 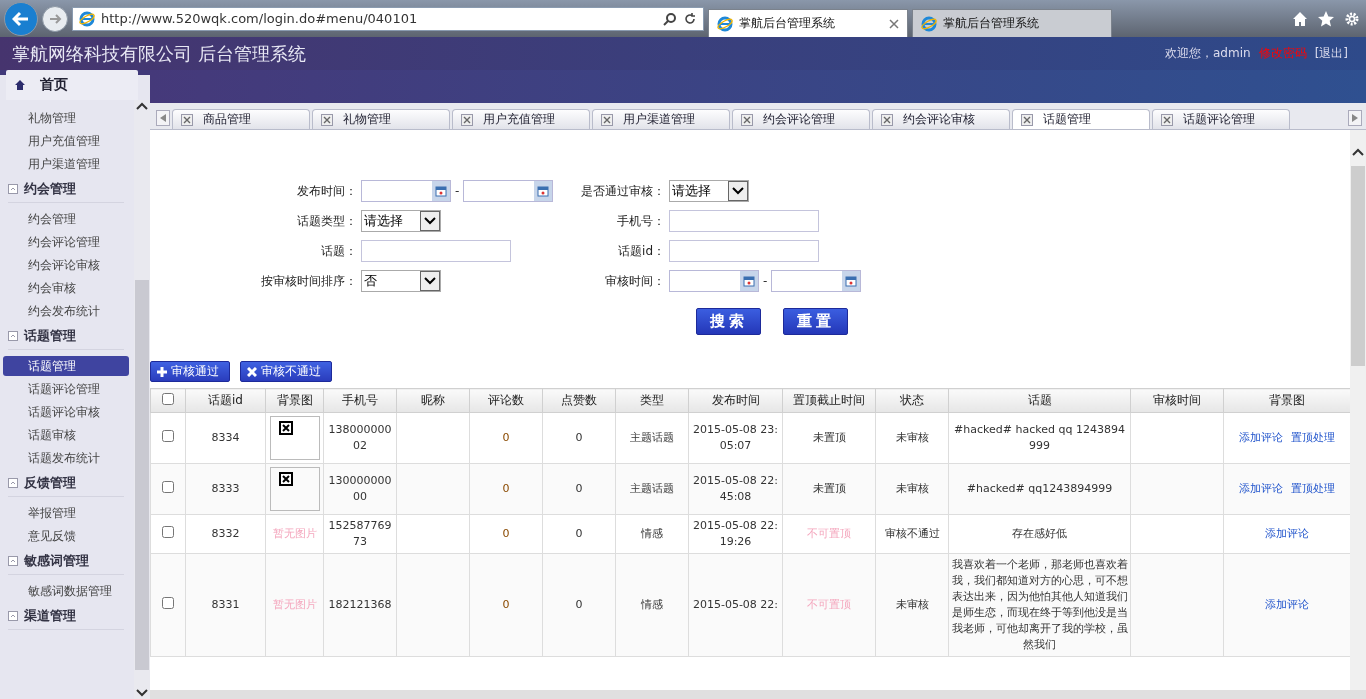 I want to click on sidebar-item: 约会审核, so click(x=66, y=288).